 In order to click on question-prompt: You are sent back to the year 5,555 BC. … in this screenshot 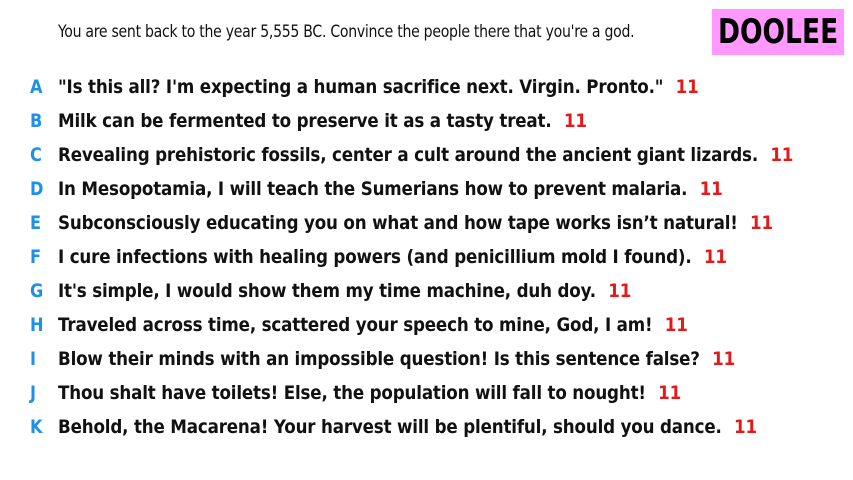, I will do `click(346, 32)`.